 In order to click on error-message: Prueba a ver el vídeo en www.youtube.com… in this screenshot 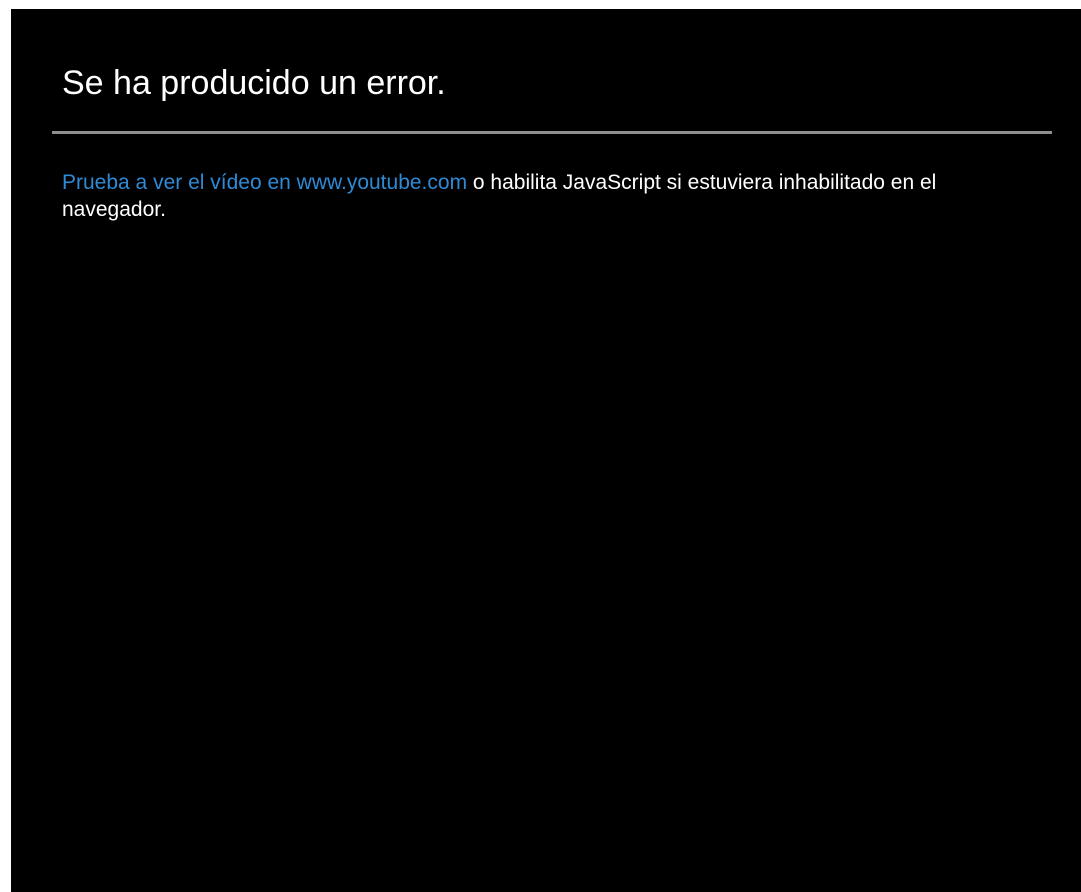, I will do `click(522, 196)`.